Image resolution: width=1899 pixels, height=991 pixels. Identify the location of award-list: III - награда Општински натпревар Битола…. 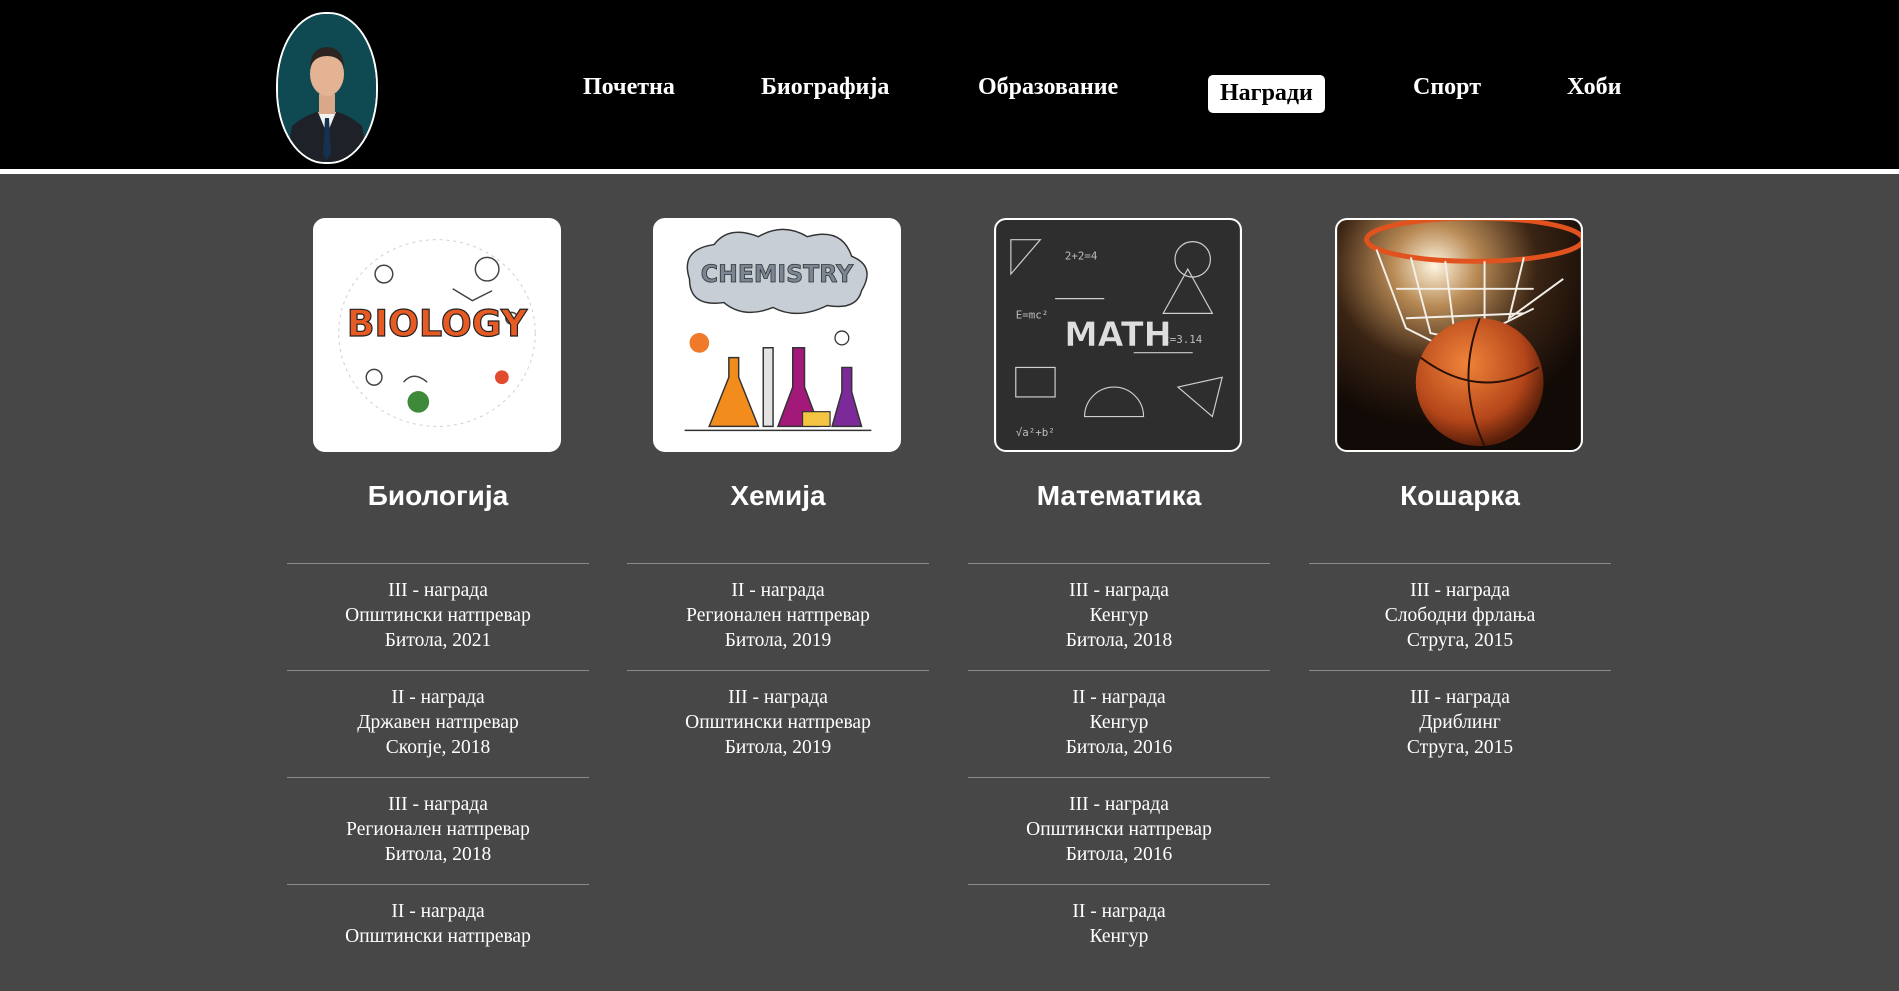
(438, 777).